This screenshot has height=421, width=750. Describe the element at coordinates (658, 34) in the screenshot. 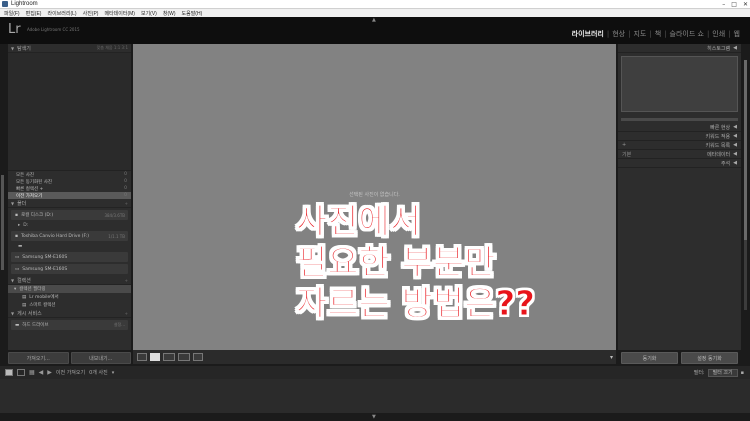

I see `module-book: 책` at that location.